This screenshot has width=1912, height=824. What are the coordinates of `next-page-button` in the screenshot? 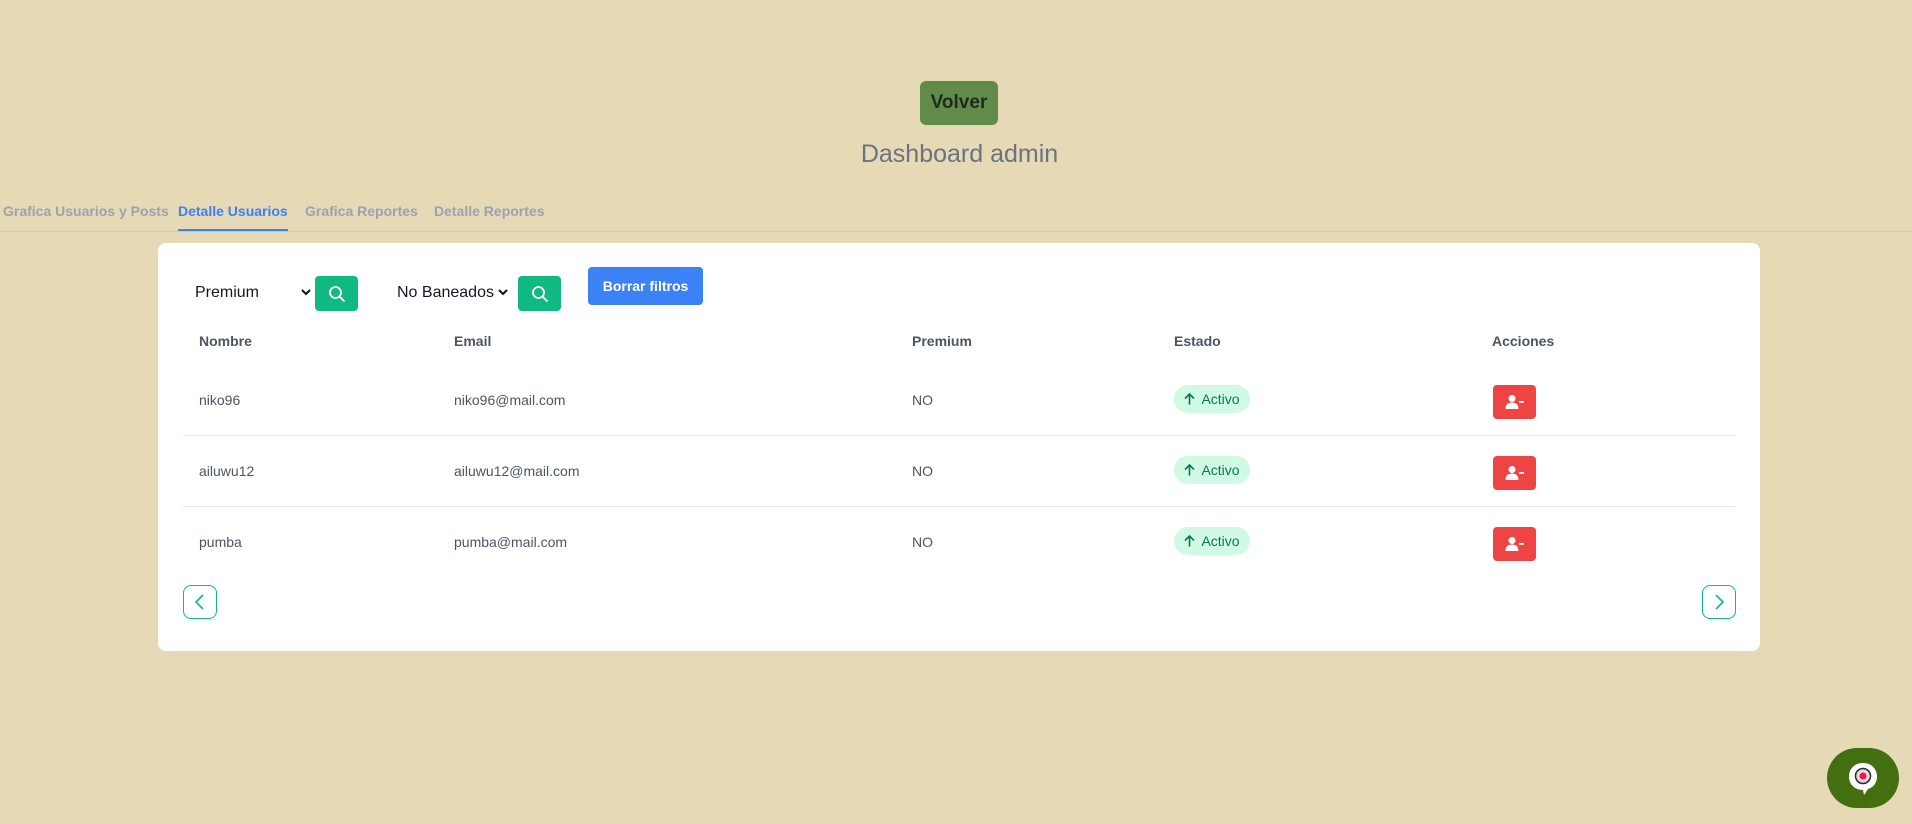 It's located at (1719, 602).